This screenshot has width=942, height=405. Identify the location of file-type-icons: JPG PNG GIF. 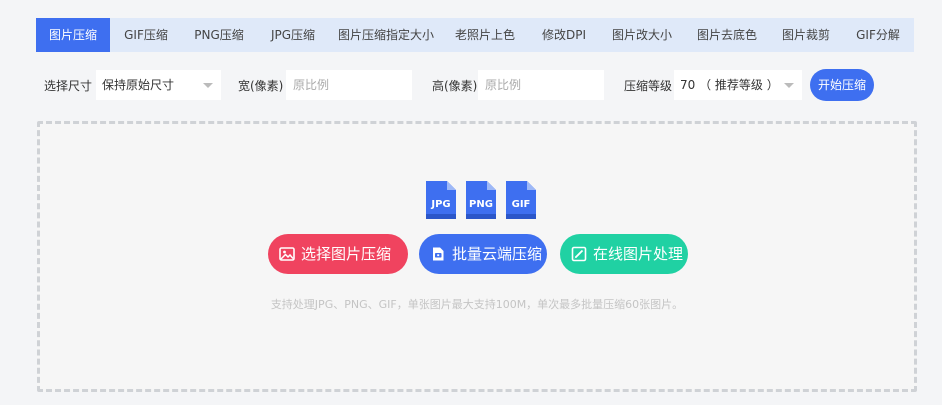
(483, 200).